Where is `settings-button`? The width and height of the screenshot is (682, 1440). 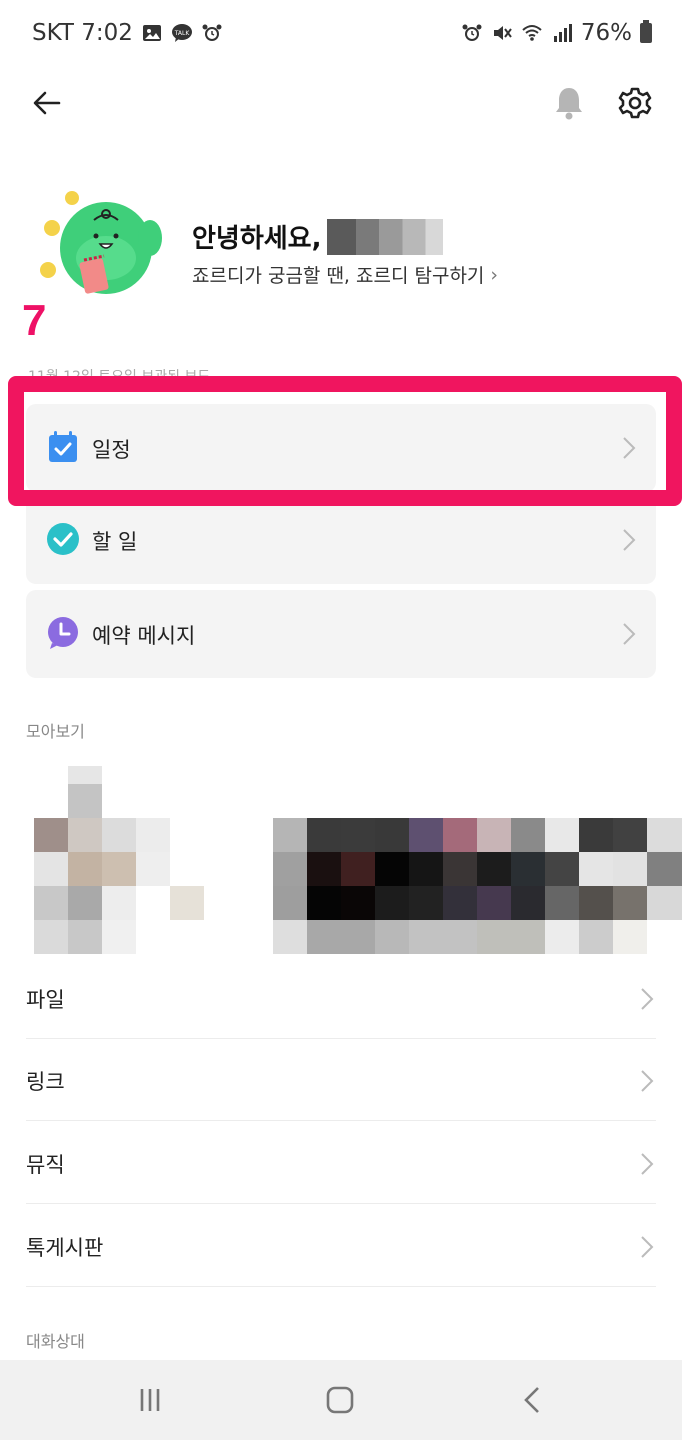 settings-button is located at coordinates (635, 103).